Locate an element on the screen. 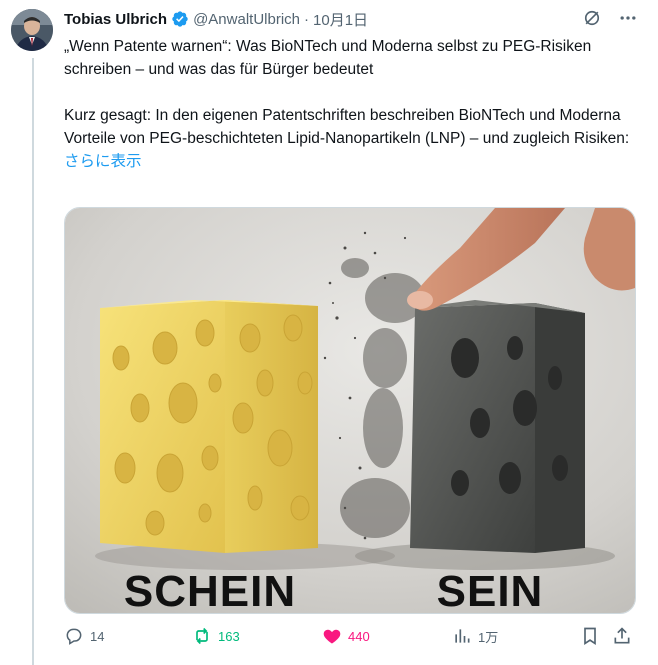 This screenshot has width=658, height=665. share-button is located at coordinates (622, 636).